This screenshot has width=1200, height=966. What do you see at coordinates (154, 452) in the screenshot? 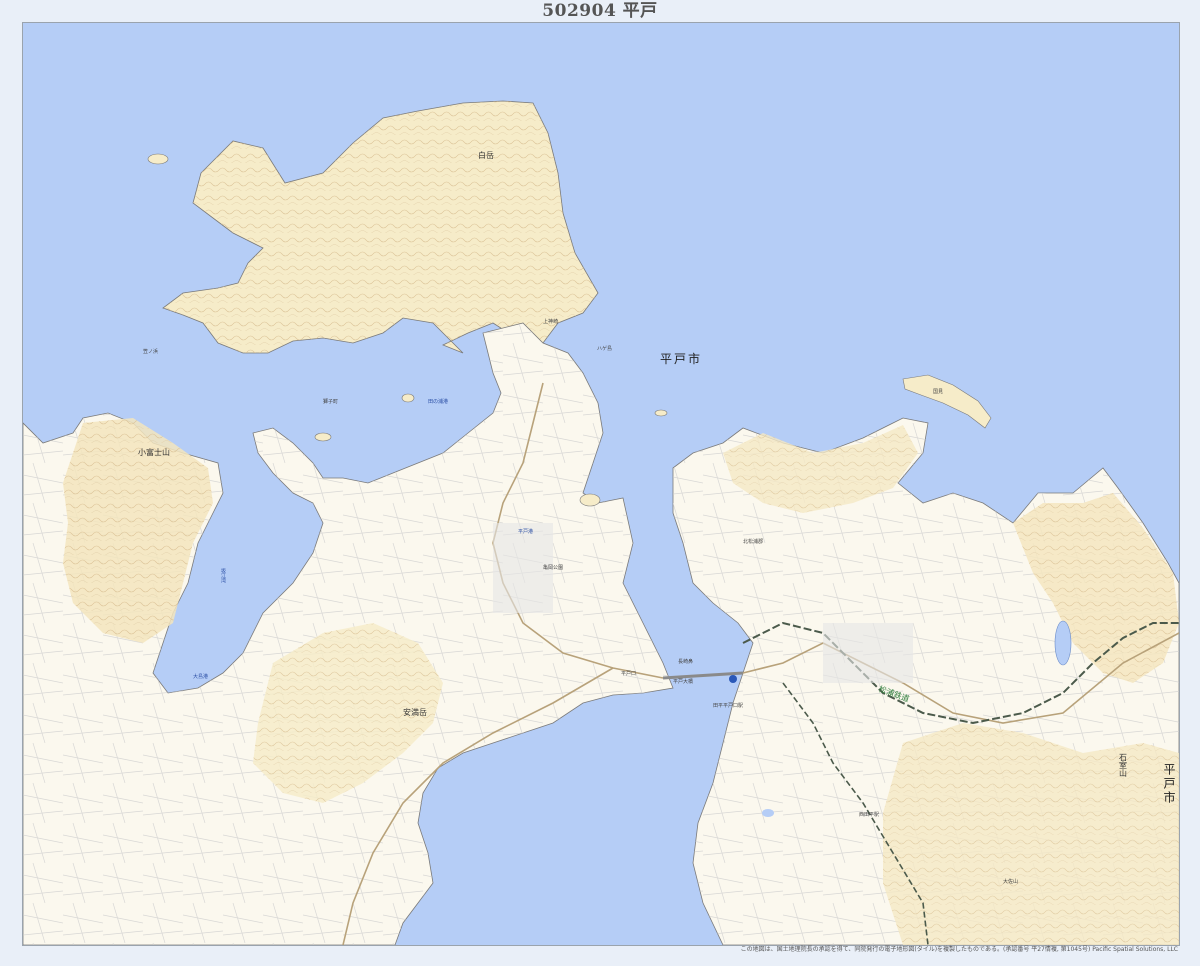
I see `label-kofujisan: 小富士山` at bounding box center [154, 452].